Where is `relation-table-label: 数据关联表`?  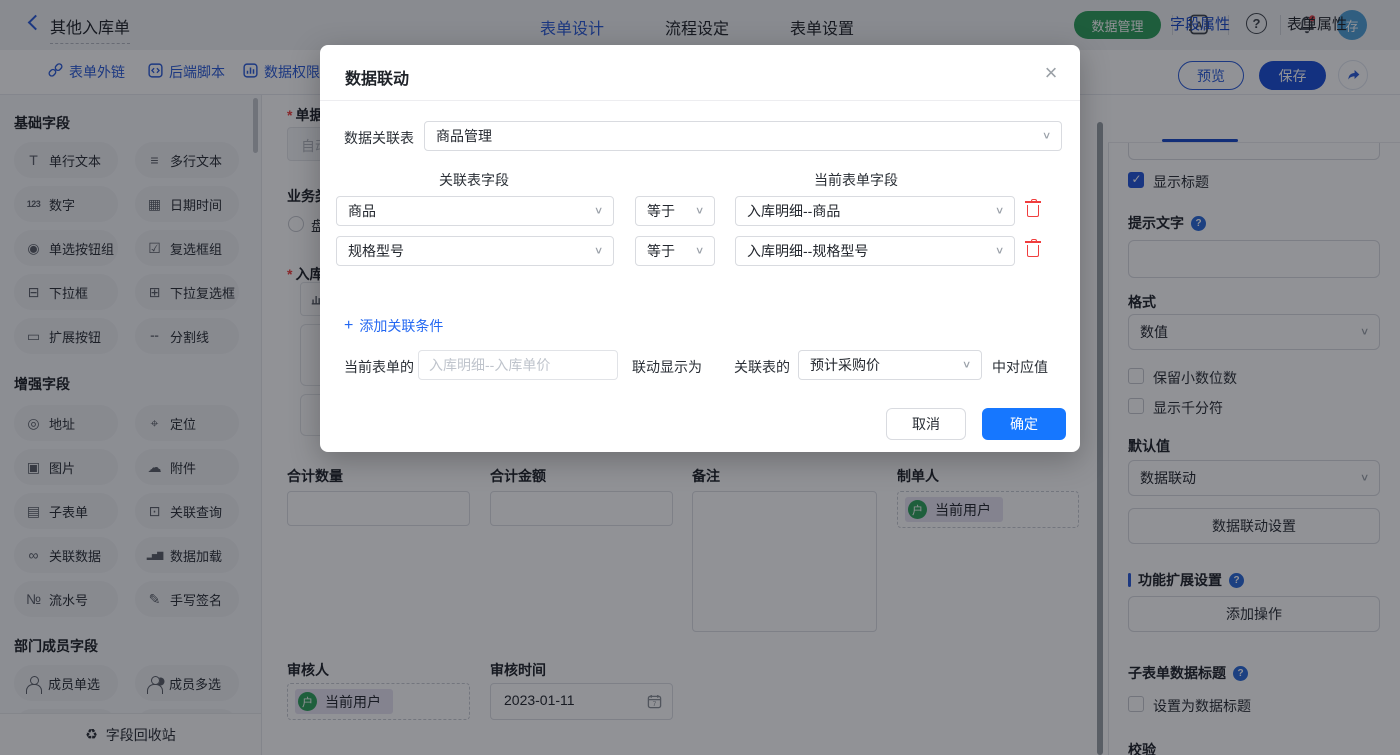 relation-table-label: 数据关联表 is located at coordinates (379, 138).